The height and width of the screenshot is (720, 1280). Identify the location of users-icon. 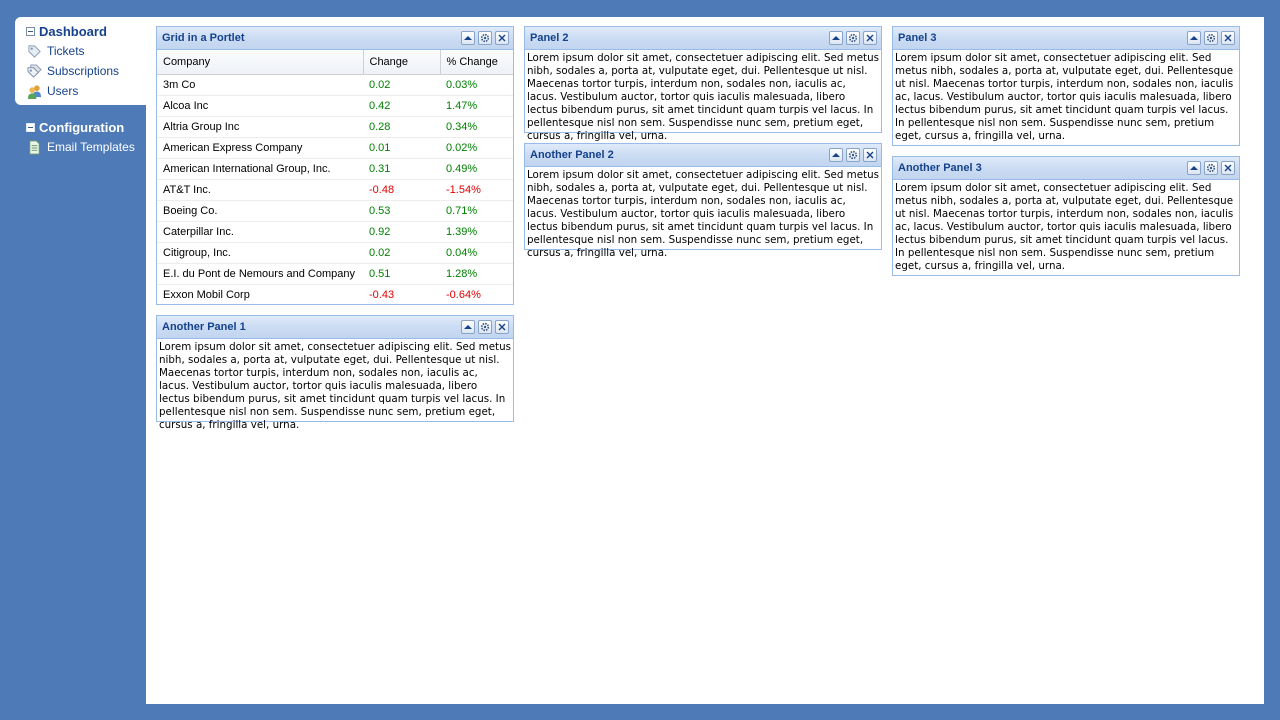
(34, 91).